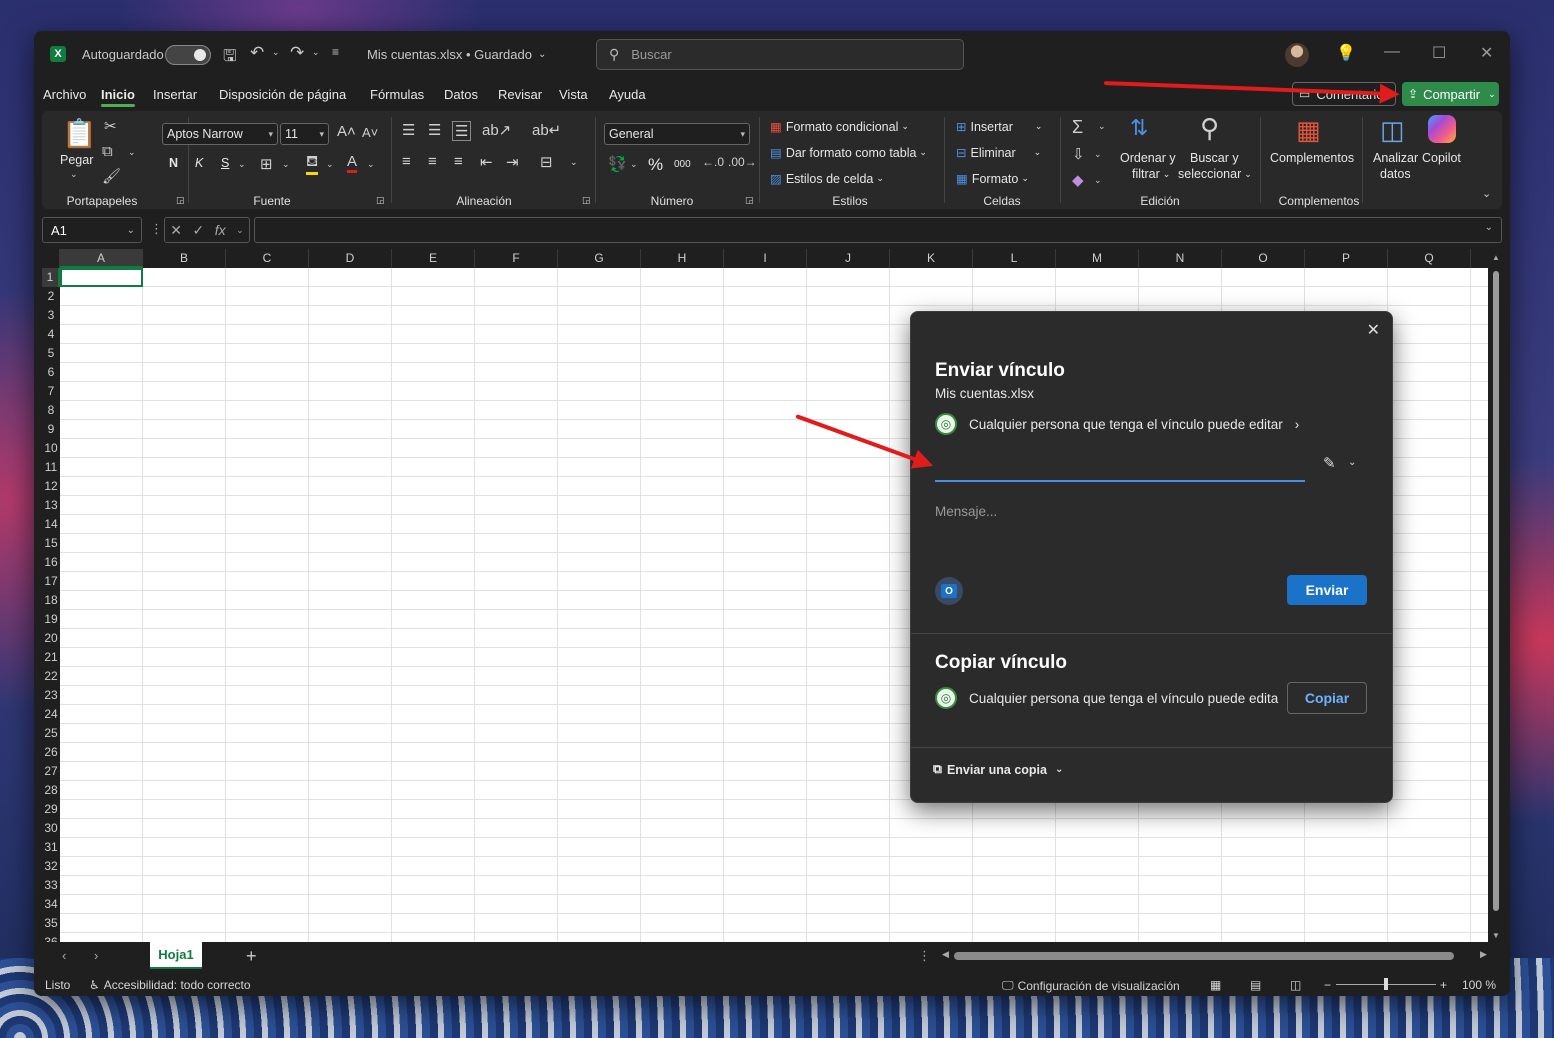  I want to click on more-options-icon: ⋮, so click(156, 229).